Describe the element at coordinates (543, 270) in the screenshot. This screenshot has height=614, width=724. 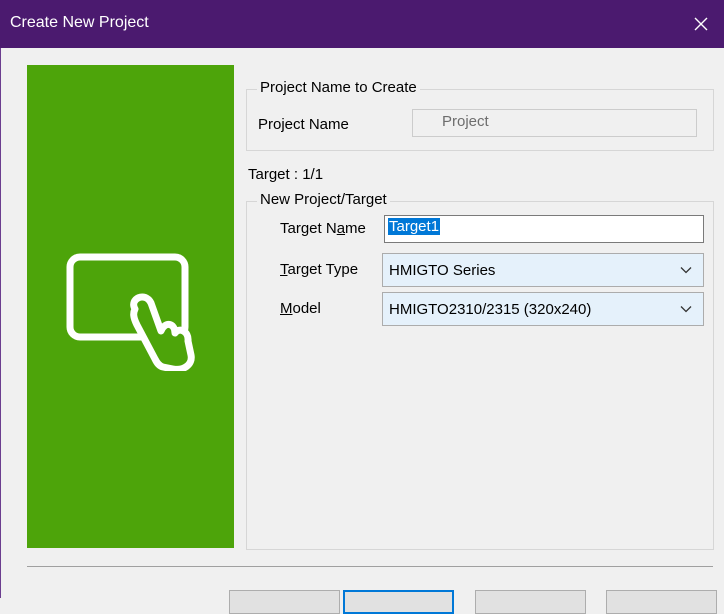
I see `target-type-select: HMIGTO Series` at that location.